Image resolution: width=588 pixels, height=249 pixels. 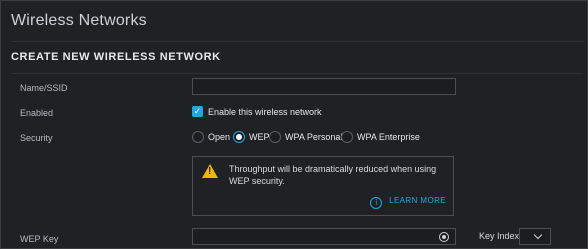 I want to click on radio-wpa-personal, so click(x=275, y=137).